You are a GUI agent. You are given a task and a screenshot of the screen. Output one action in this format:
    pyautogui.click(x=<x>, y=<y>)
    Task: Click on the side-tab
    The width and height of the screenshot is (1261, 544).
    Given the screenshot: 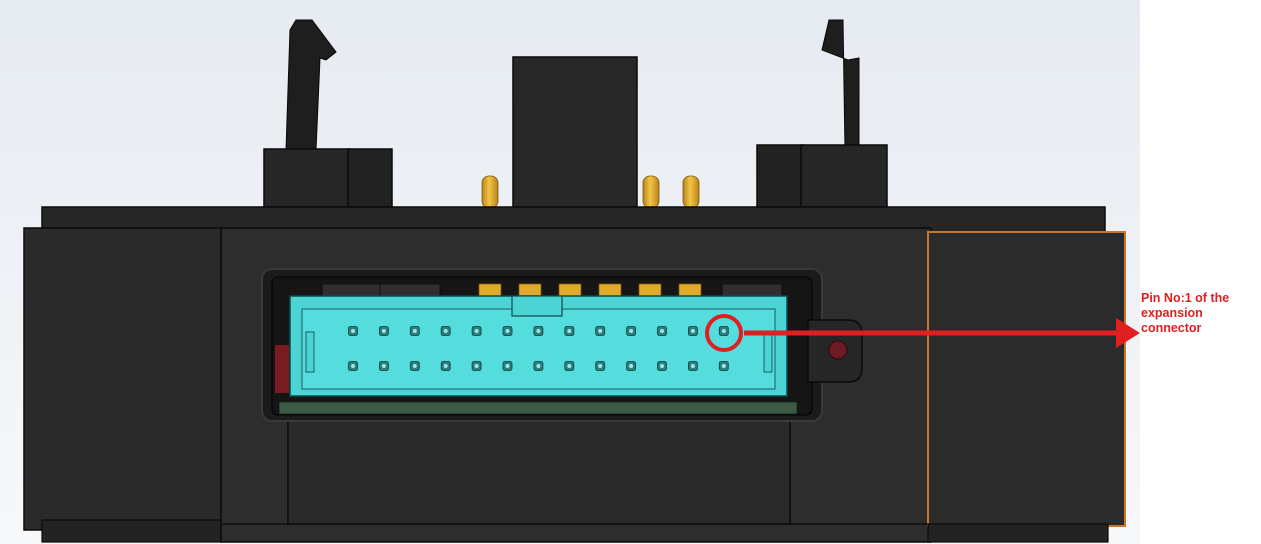 What is the action you would take?
    pyautogui.click(x=835, y=351)
    